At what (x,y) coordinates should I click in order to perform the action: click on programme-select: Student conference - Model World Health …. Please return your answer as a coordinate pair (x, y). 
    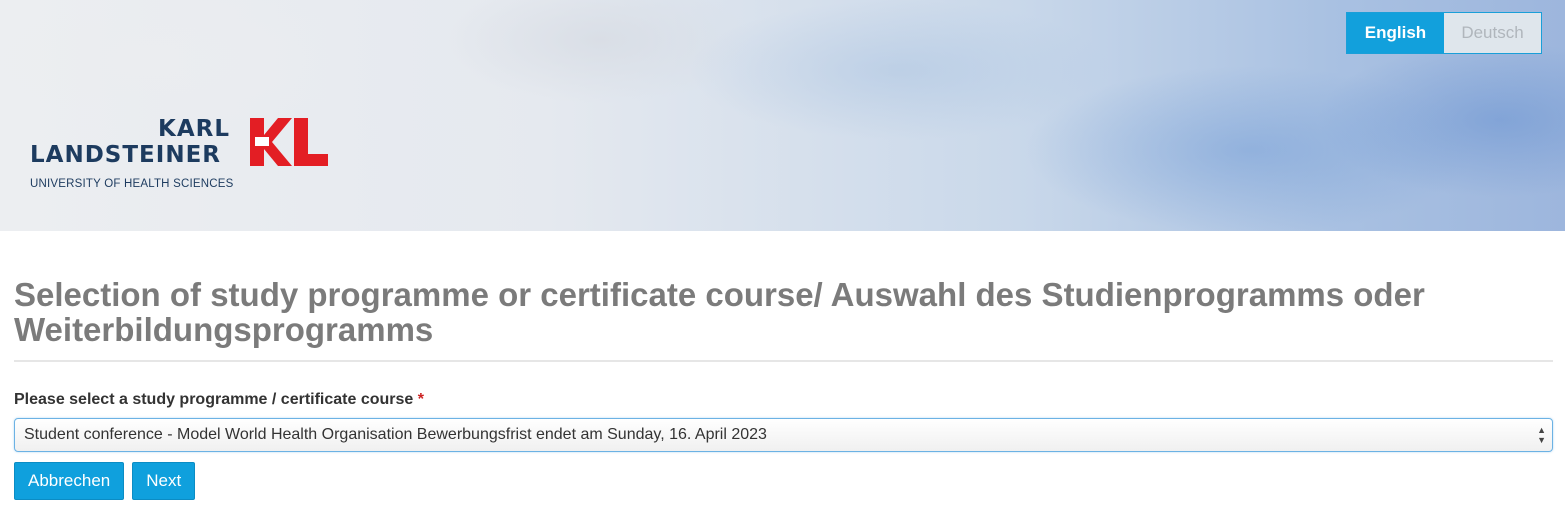
    Looking at the image, I should click on (783, 435).